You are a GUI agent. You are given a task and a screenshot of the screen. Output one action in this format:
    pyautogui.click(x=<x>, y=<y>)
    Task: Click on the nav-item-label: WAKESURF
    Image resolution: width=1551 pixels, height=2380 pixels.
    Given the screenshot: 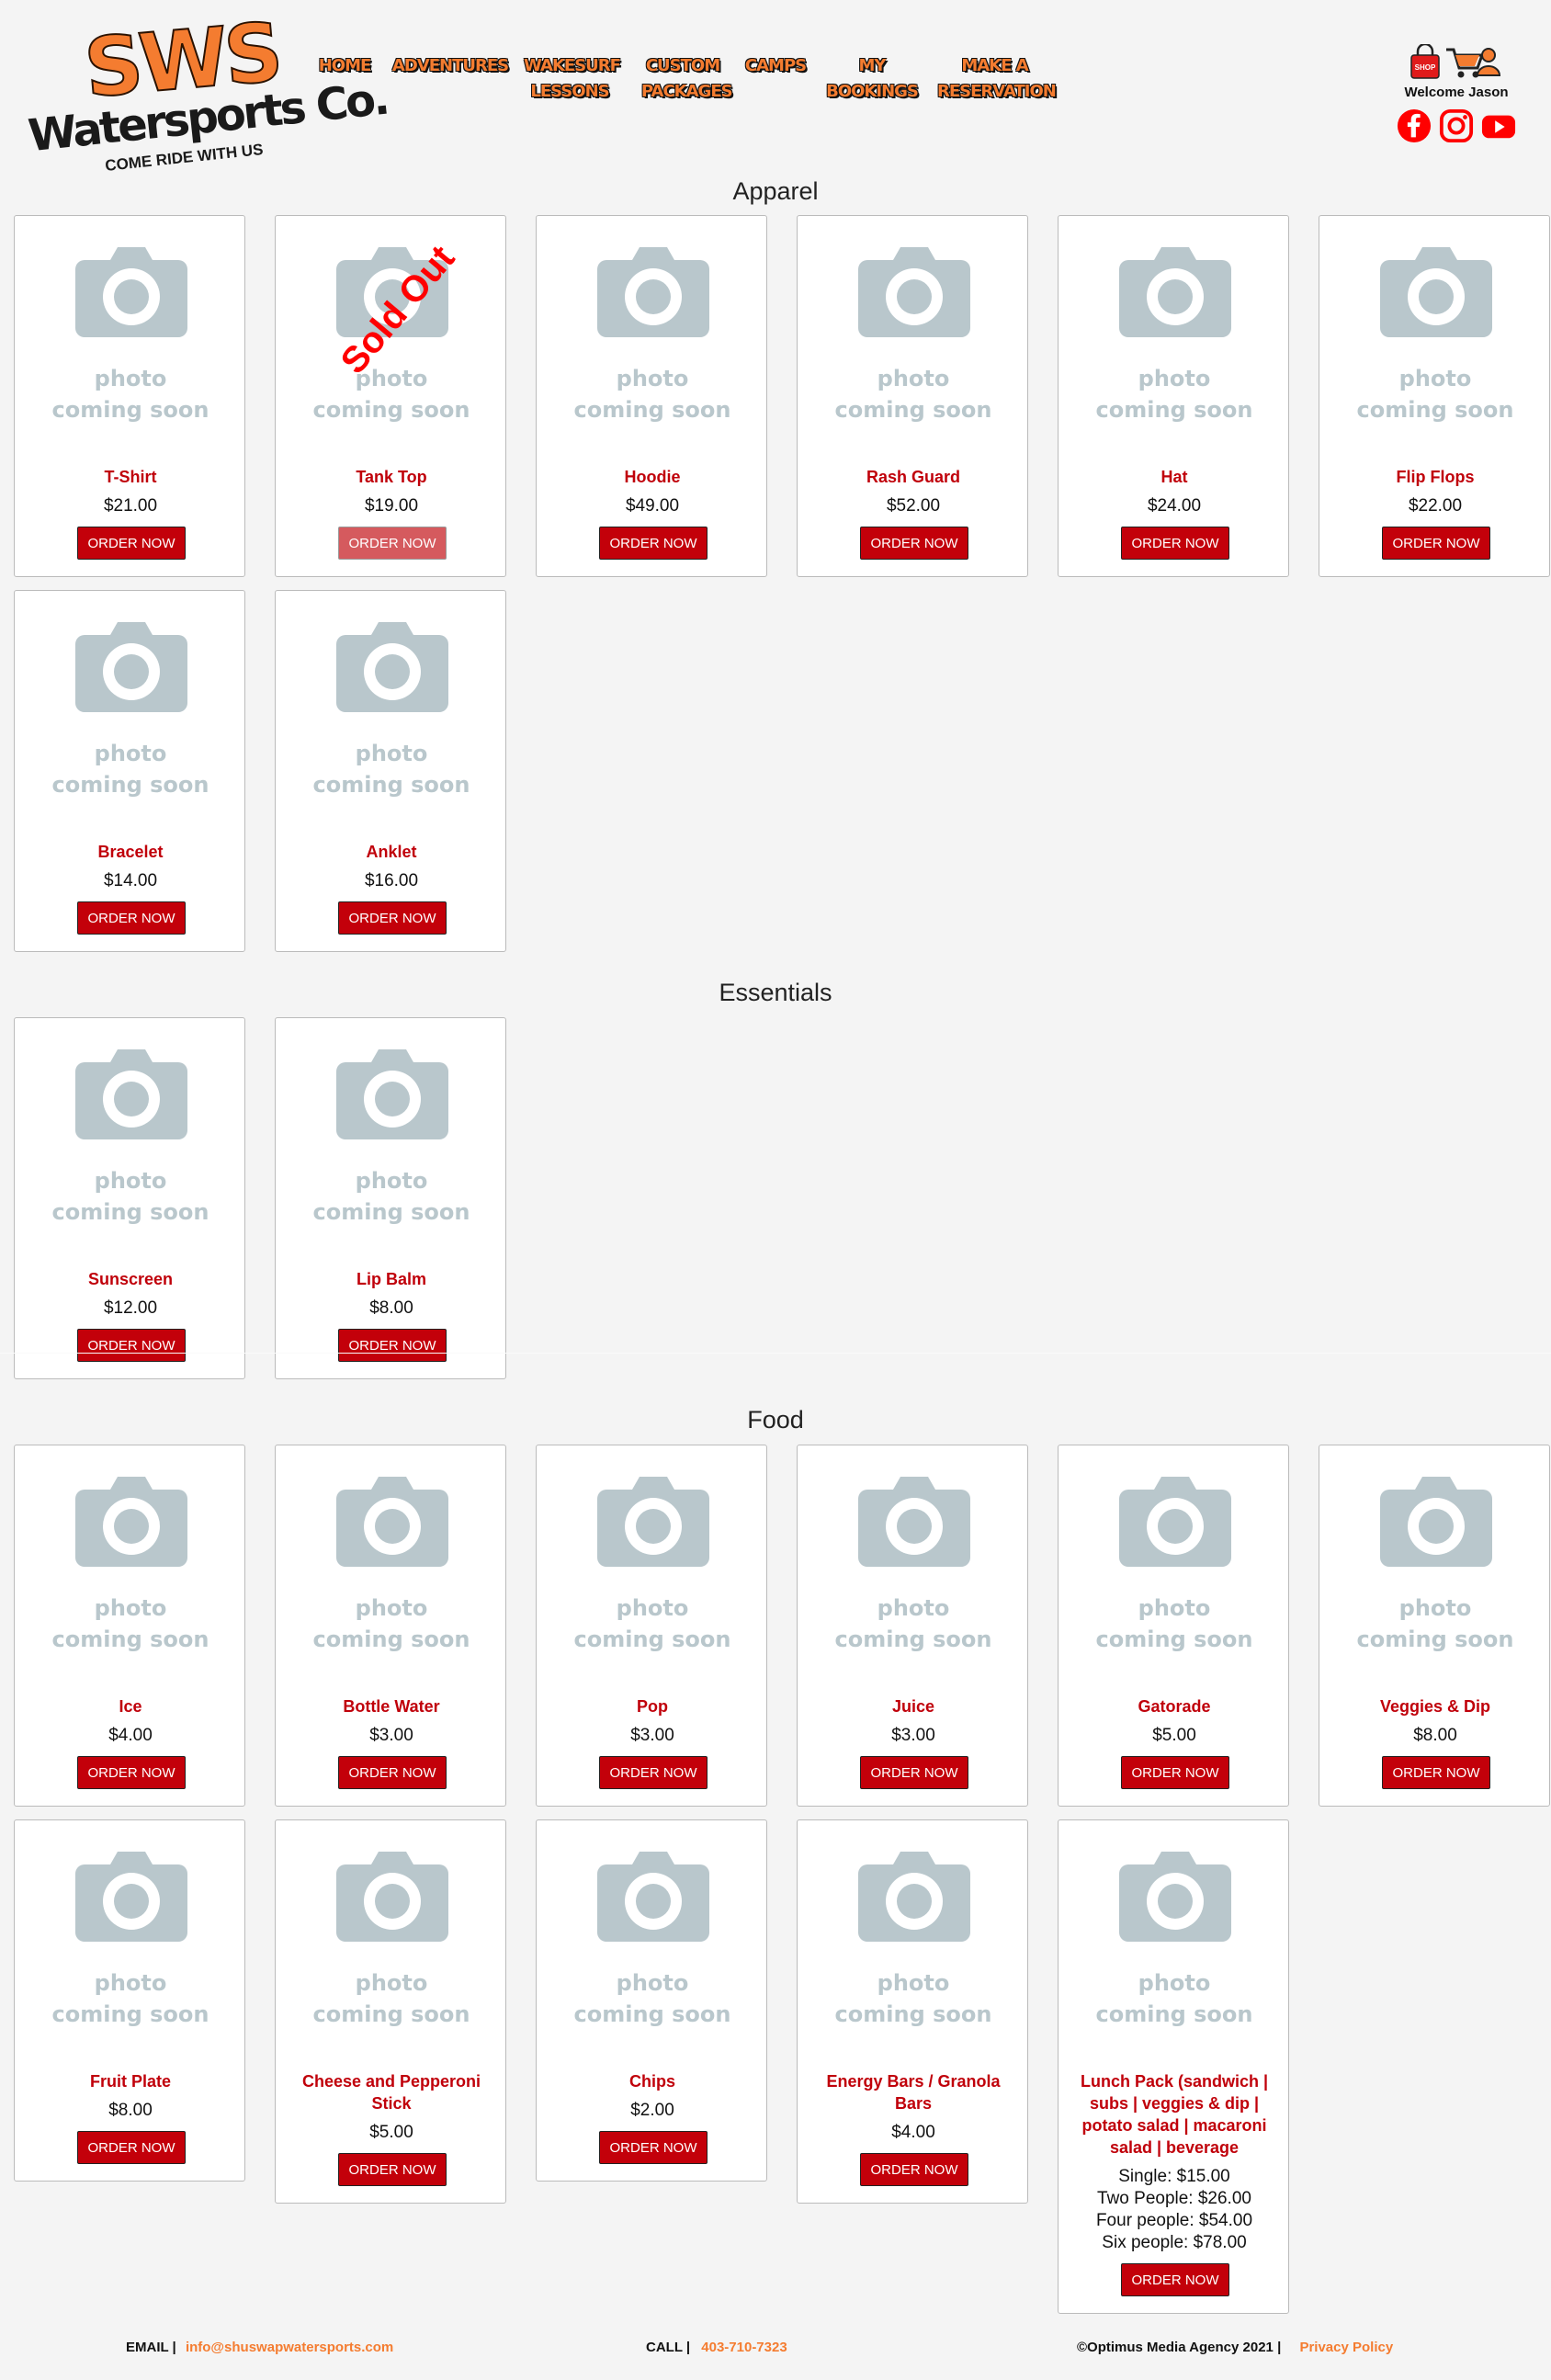 What is the action you would take?
    pyautogui.click(x=572, y=65)
    